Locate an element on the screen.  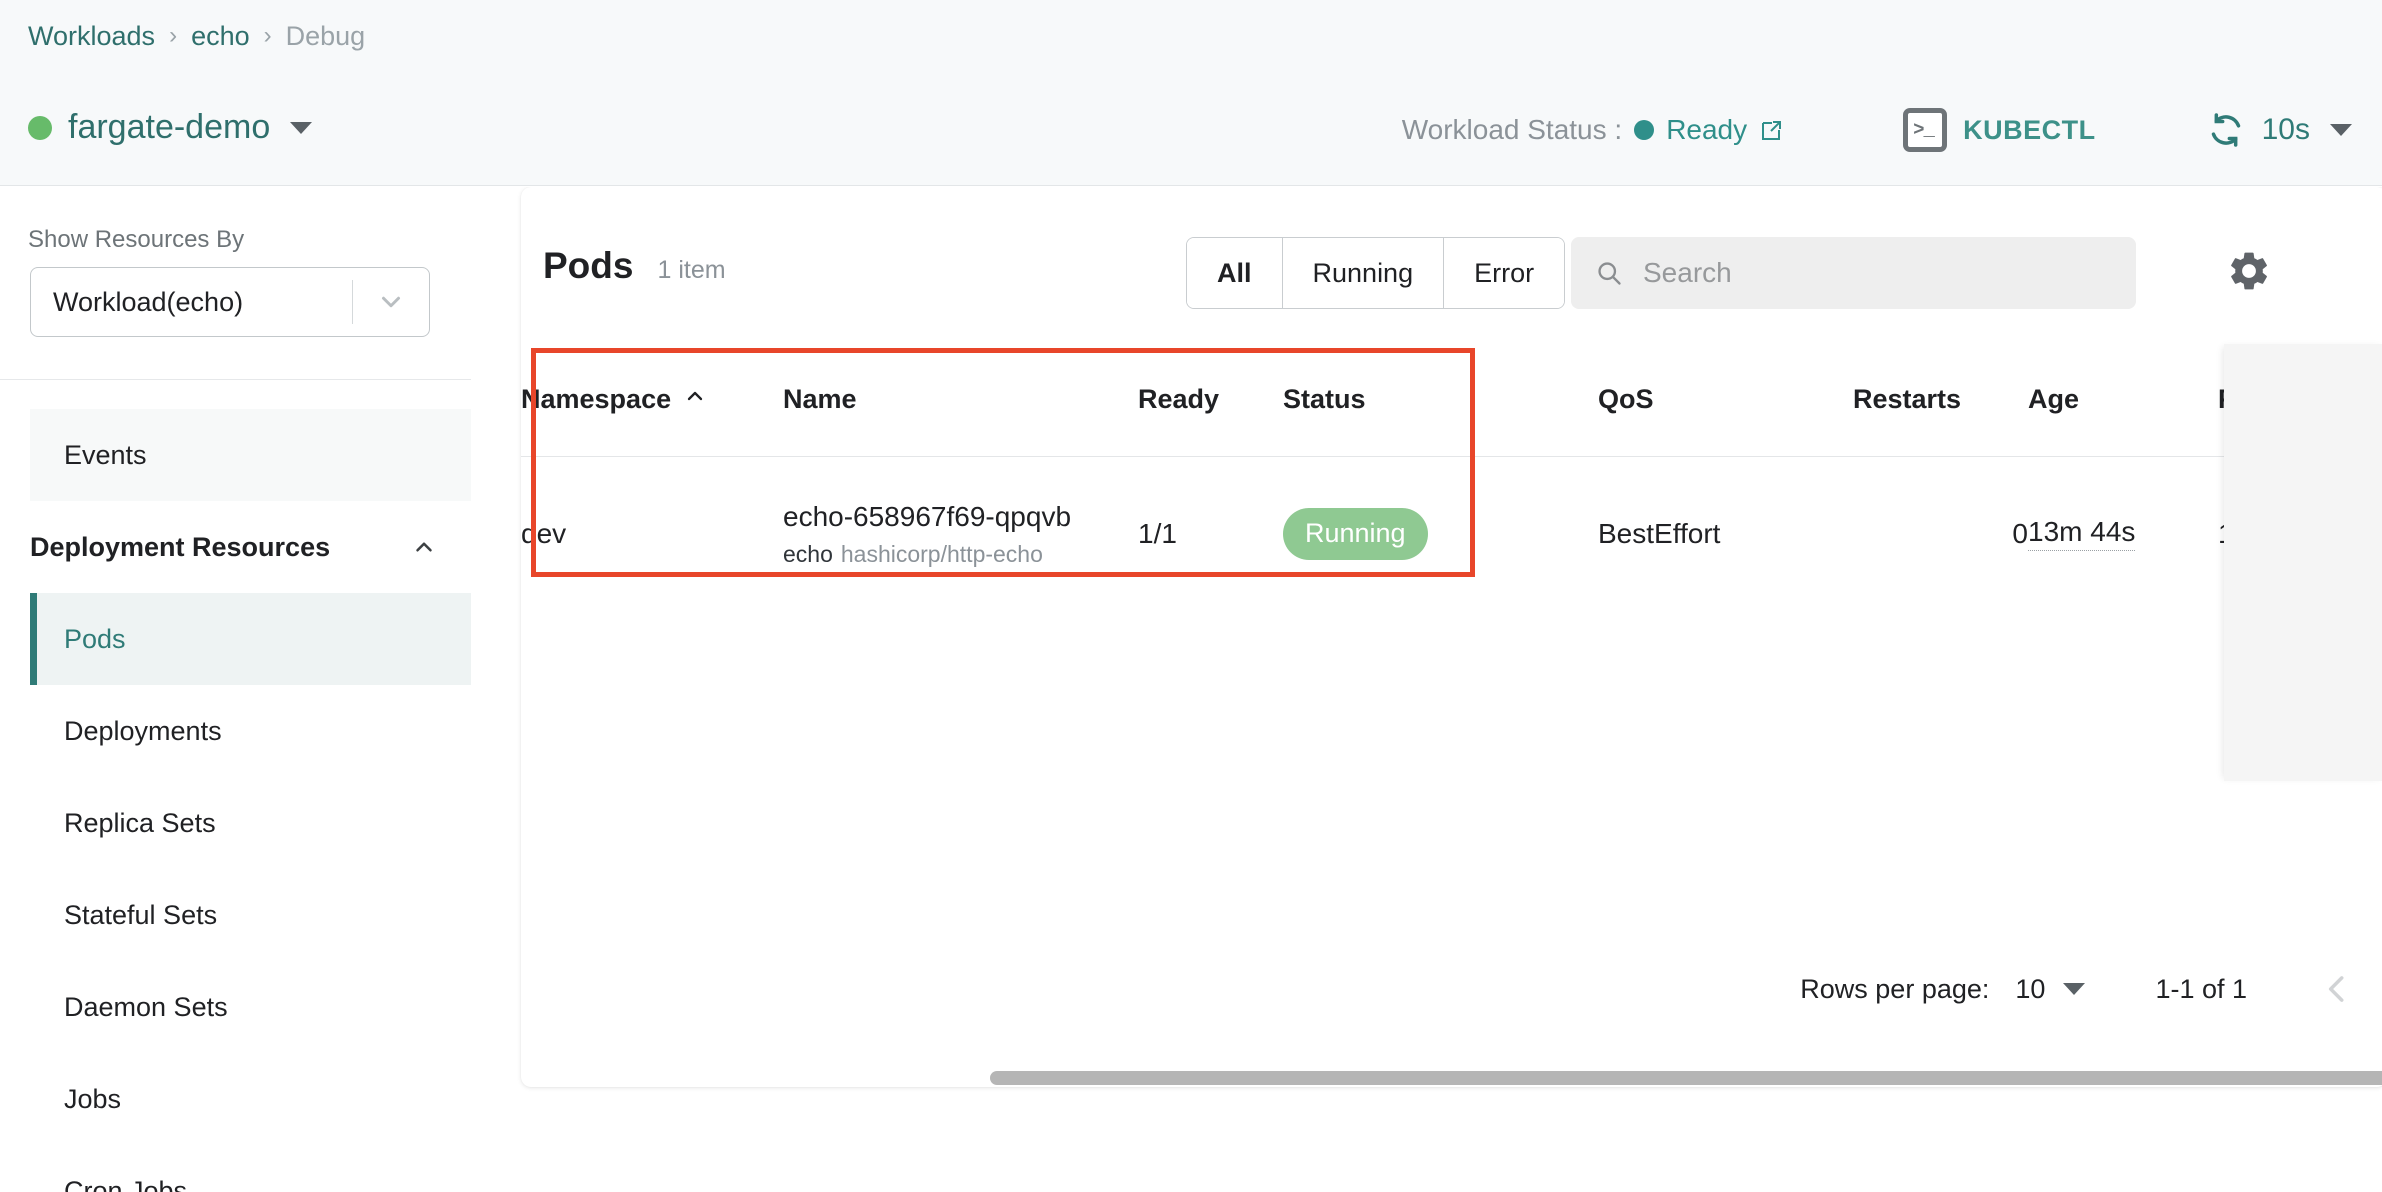
refresh-interval-selector: 10s is located at coordinates (2279, 130).